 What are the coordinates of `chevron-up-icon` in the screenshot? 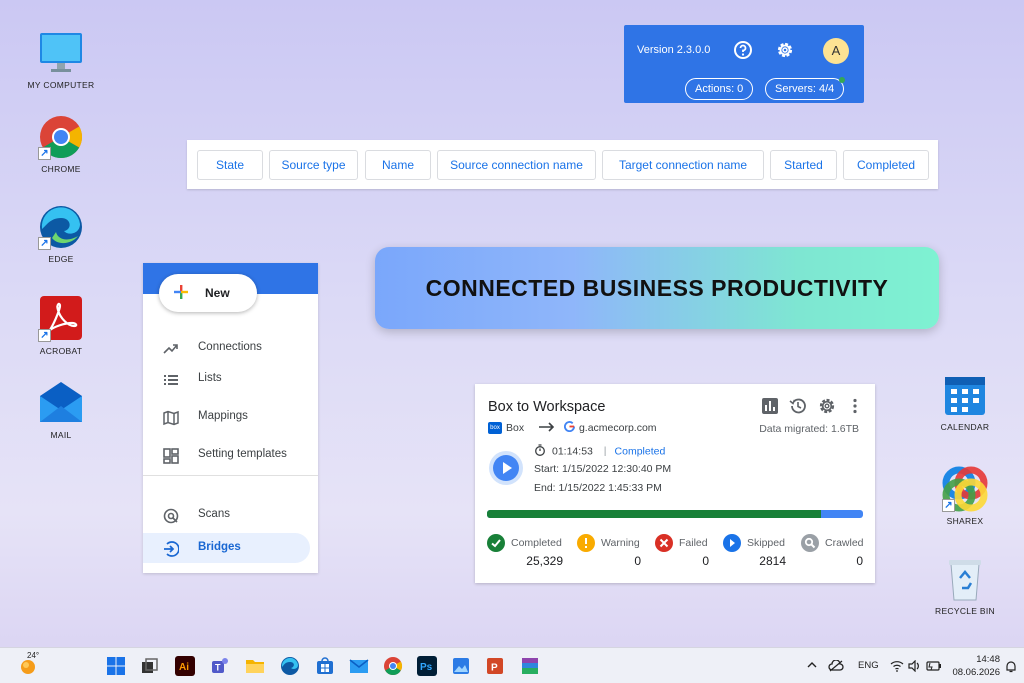 It's located at (812, 666).